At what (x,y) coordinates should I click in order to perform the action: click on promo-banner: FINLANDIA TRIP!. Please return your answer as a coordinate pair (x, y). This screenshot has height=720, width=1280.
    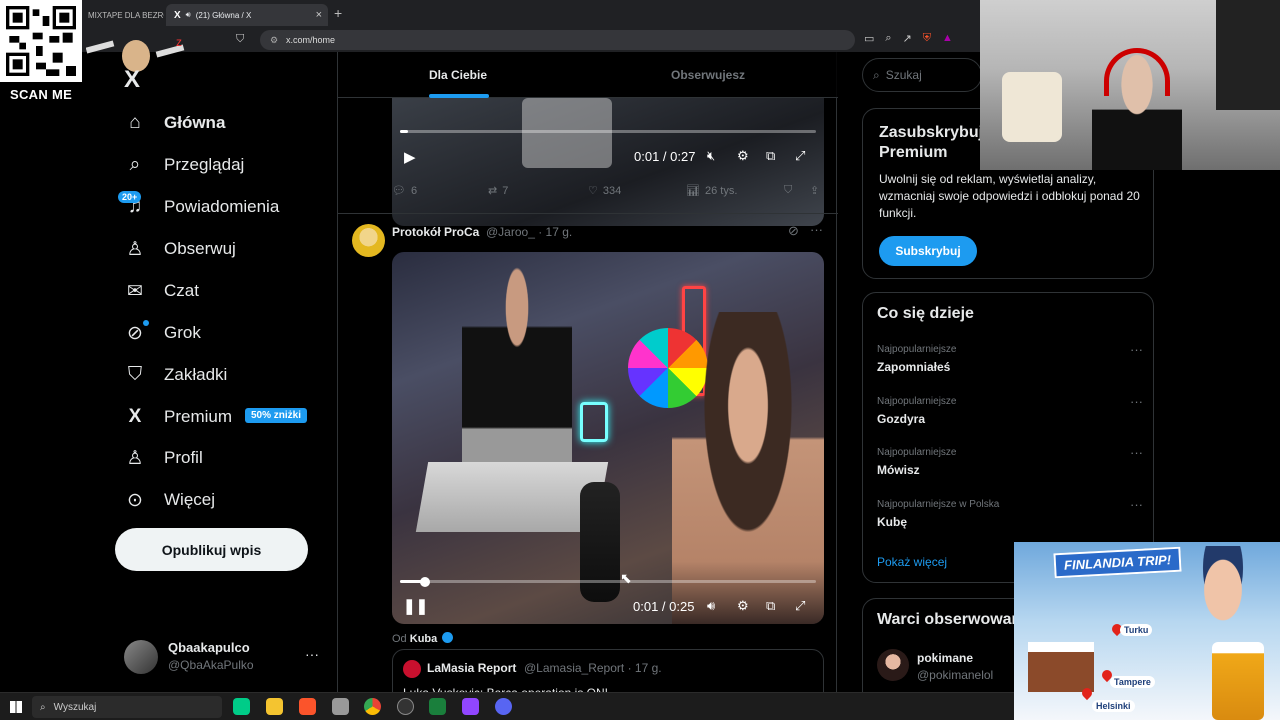
    Looking at the image, I should click on (1117, 562).